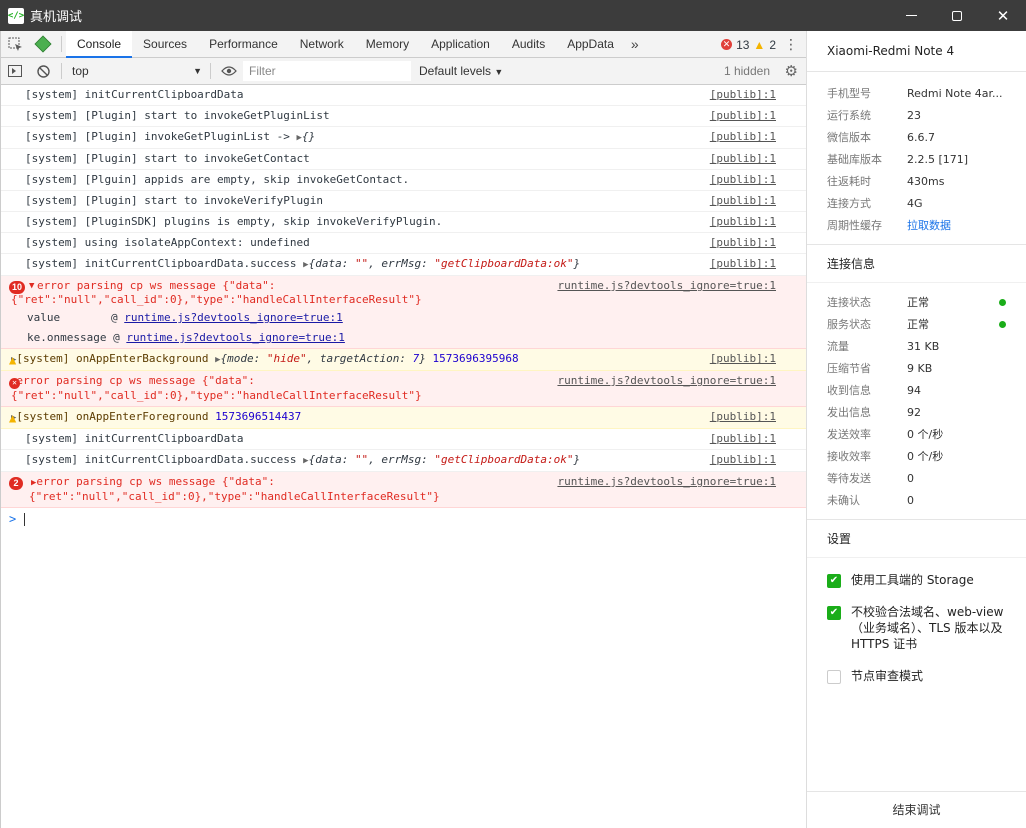 This screenshot has height=828, width=1026. I want to click on minimize-button, so click(911, 15).